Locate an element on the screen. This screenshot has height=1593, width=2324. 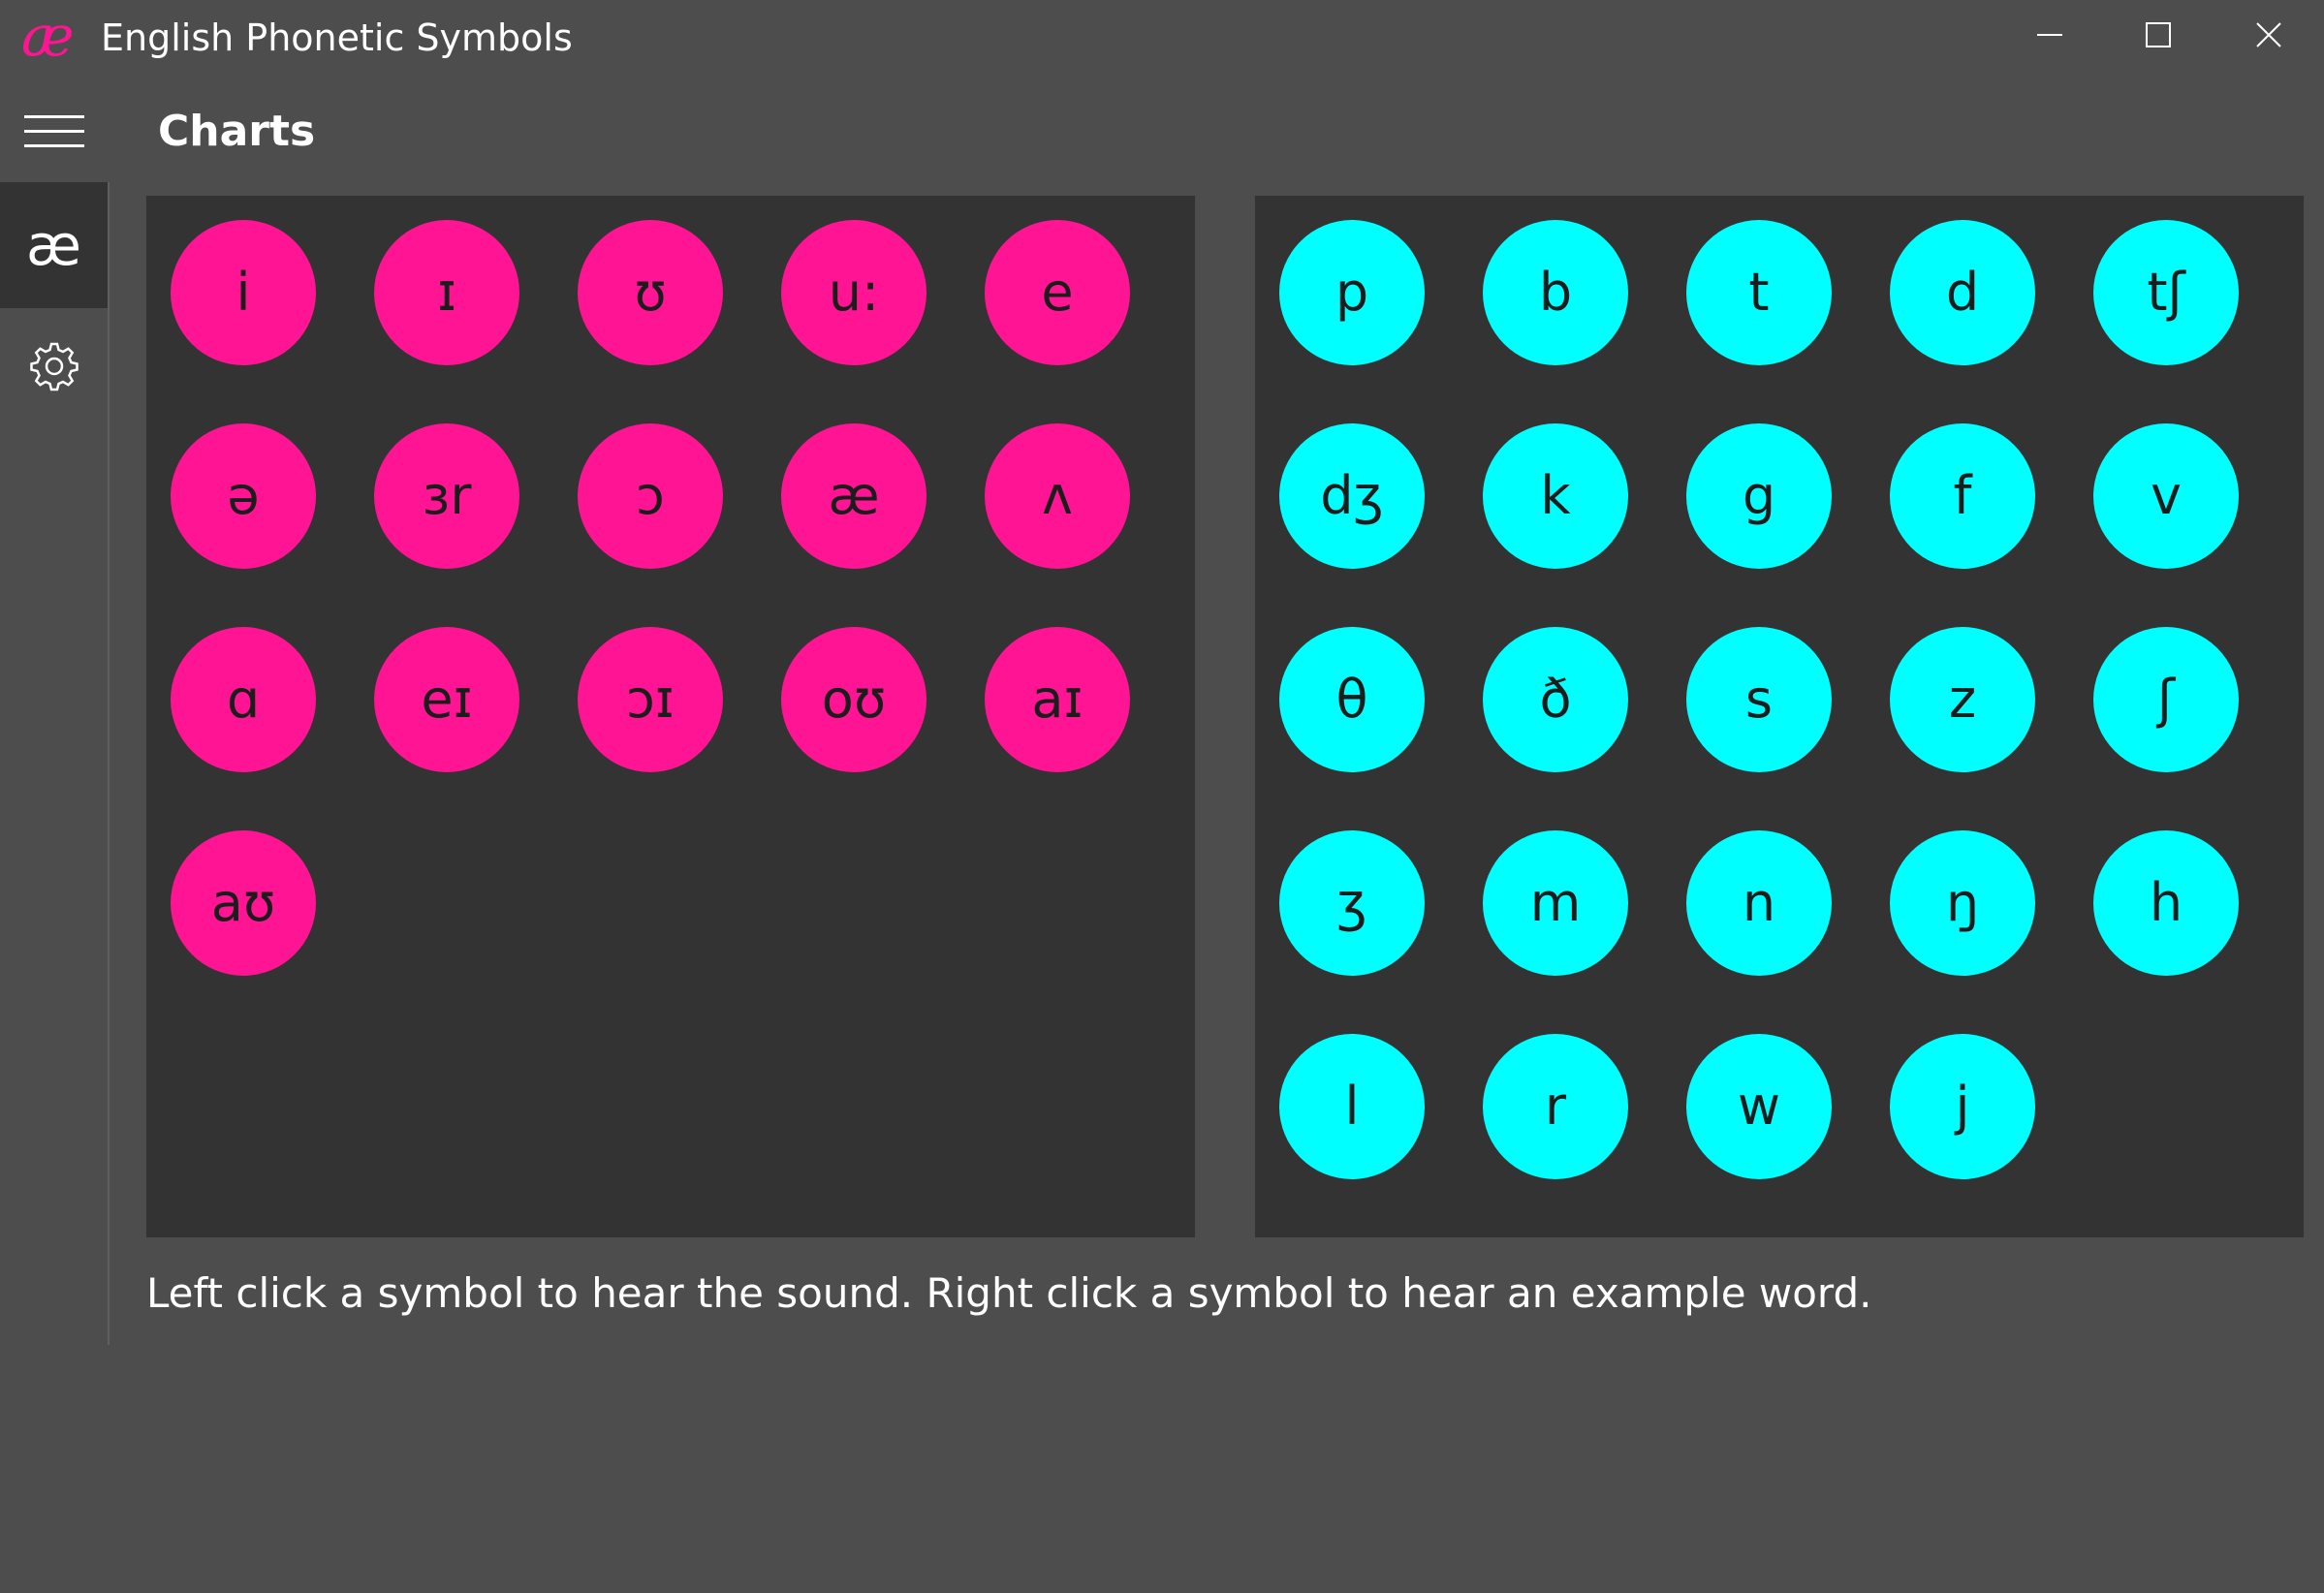
nav-item-settings is located at coordinates (54, 366).